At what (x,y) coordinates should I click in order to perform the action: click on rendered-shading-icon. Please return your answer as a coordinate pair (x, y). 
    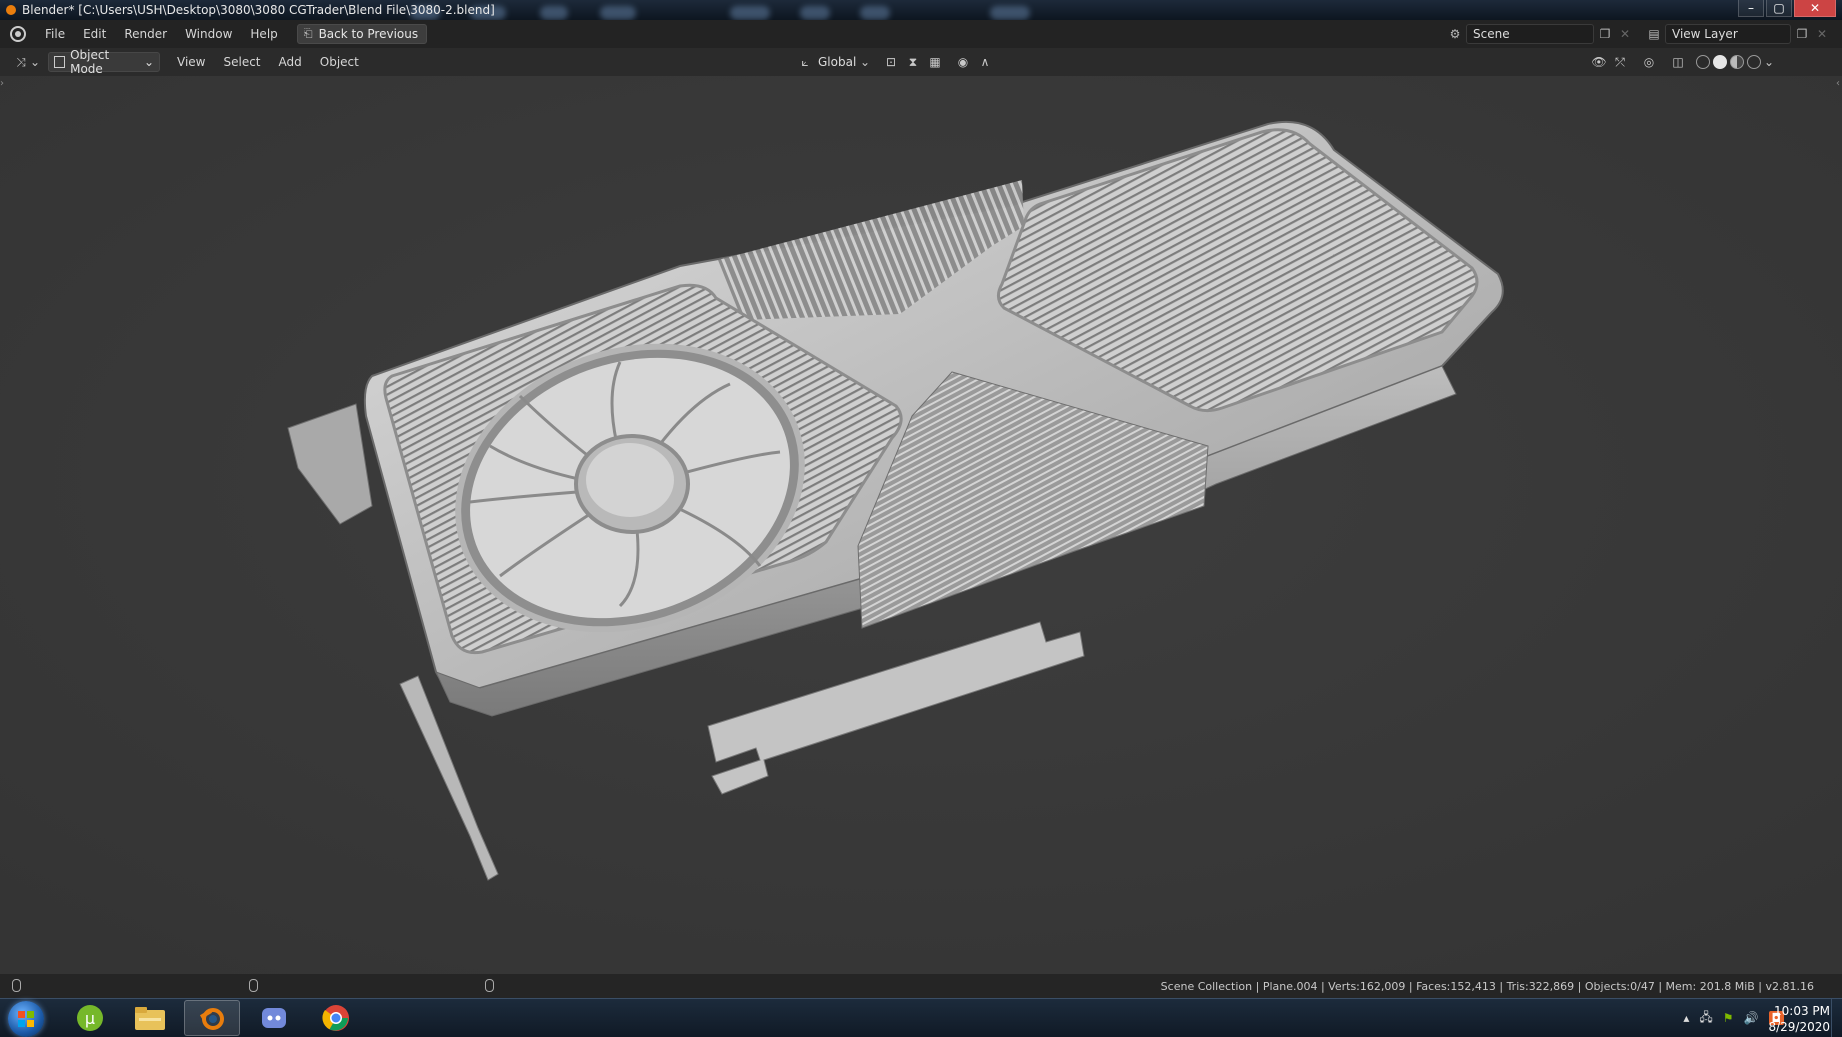
    Looking at the image, I should click on (1754, 62).